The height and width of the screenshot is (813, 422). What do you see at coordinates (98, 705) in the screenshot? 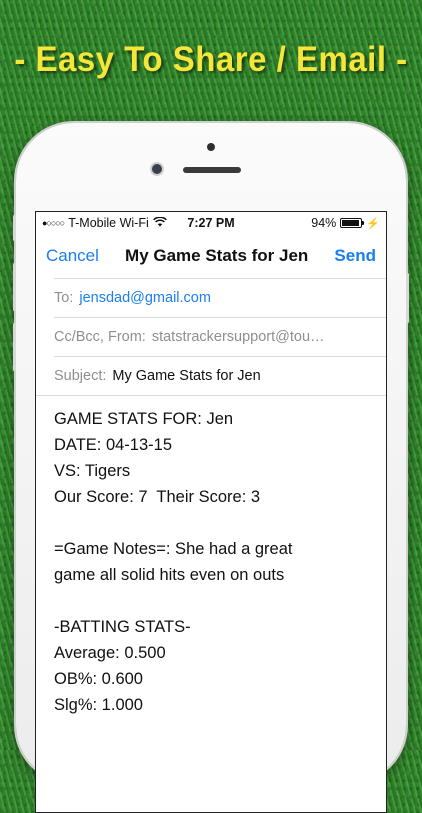
I see `body-line: Slg%: 1.000` at bounding box center [98, 705].